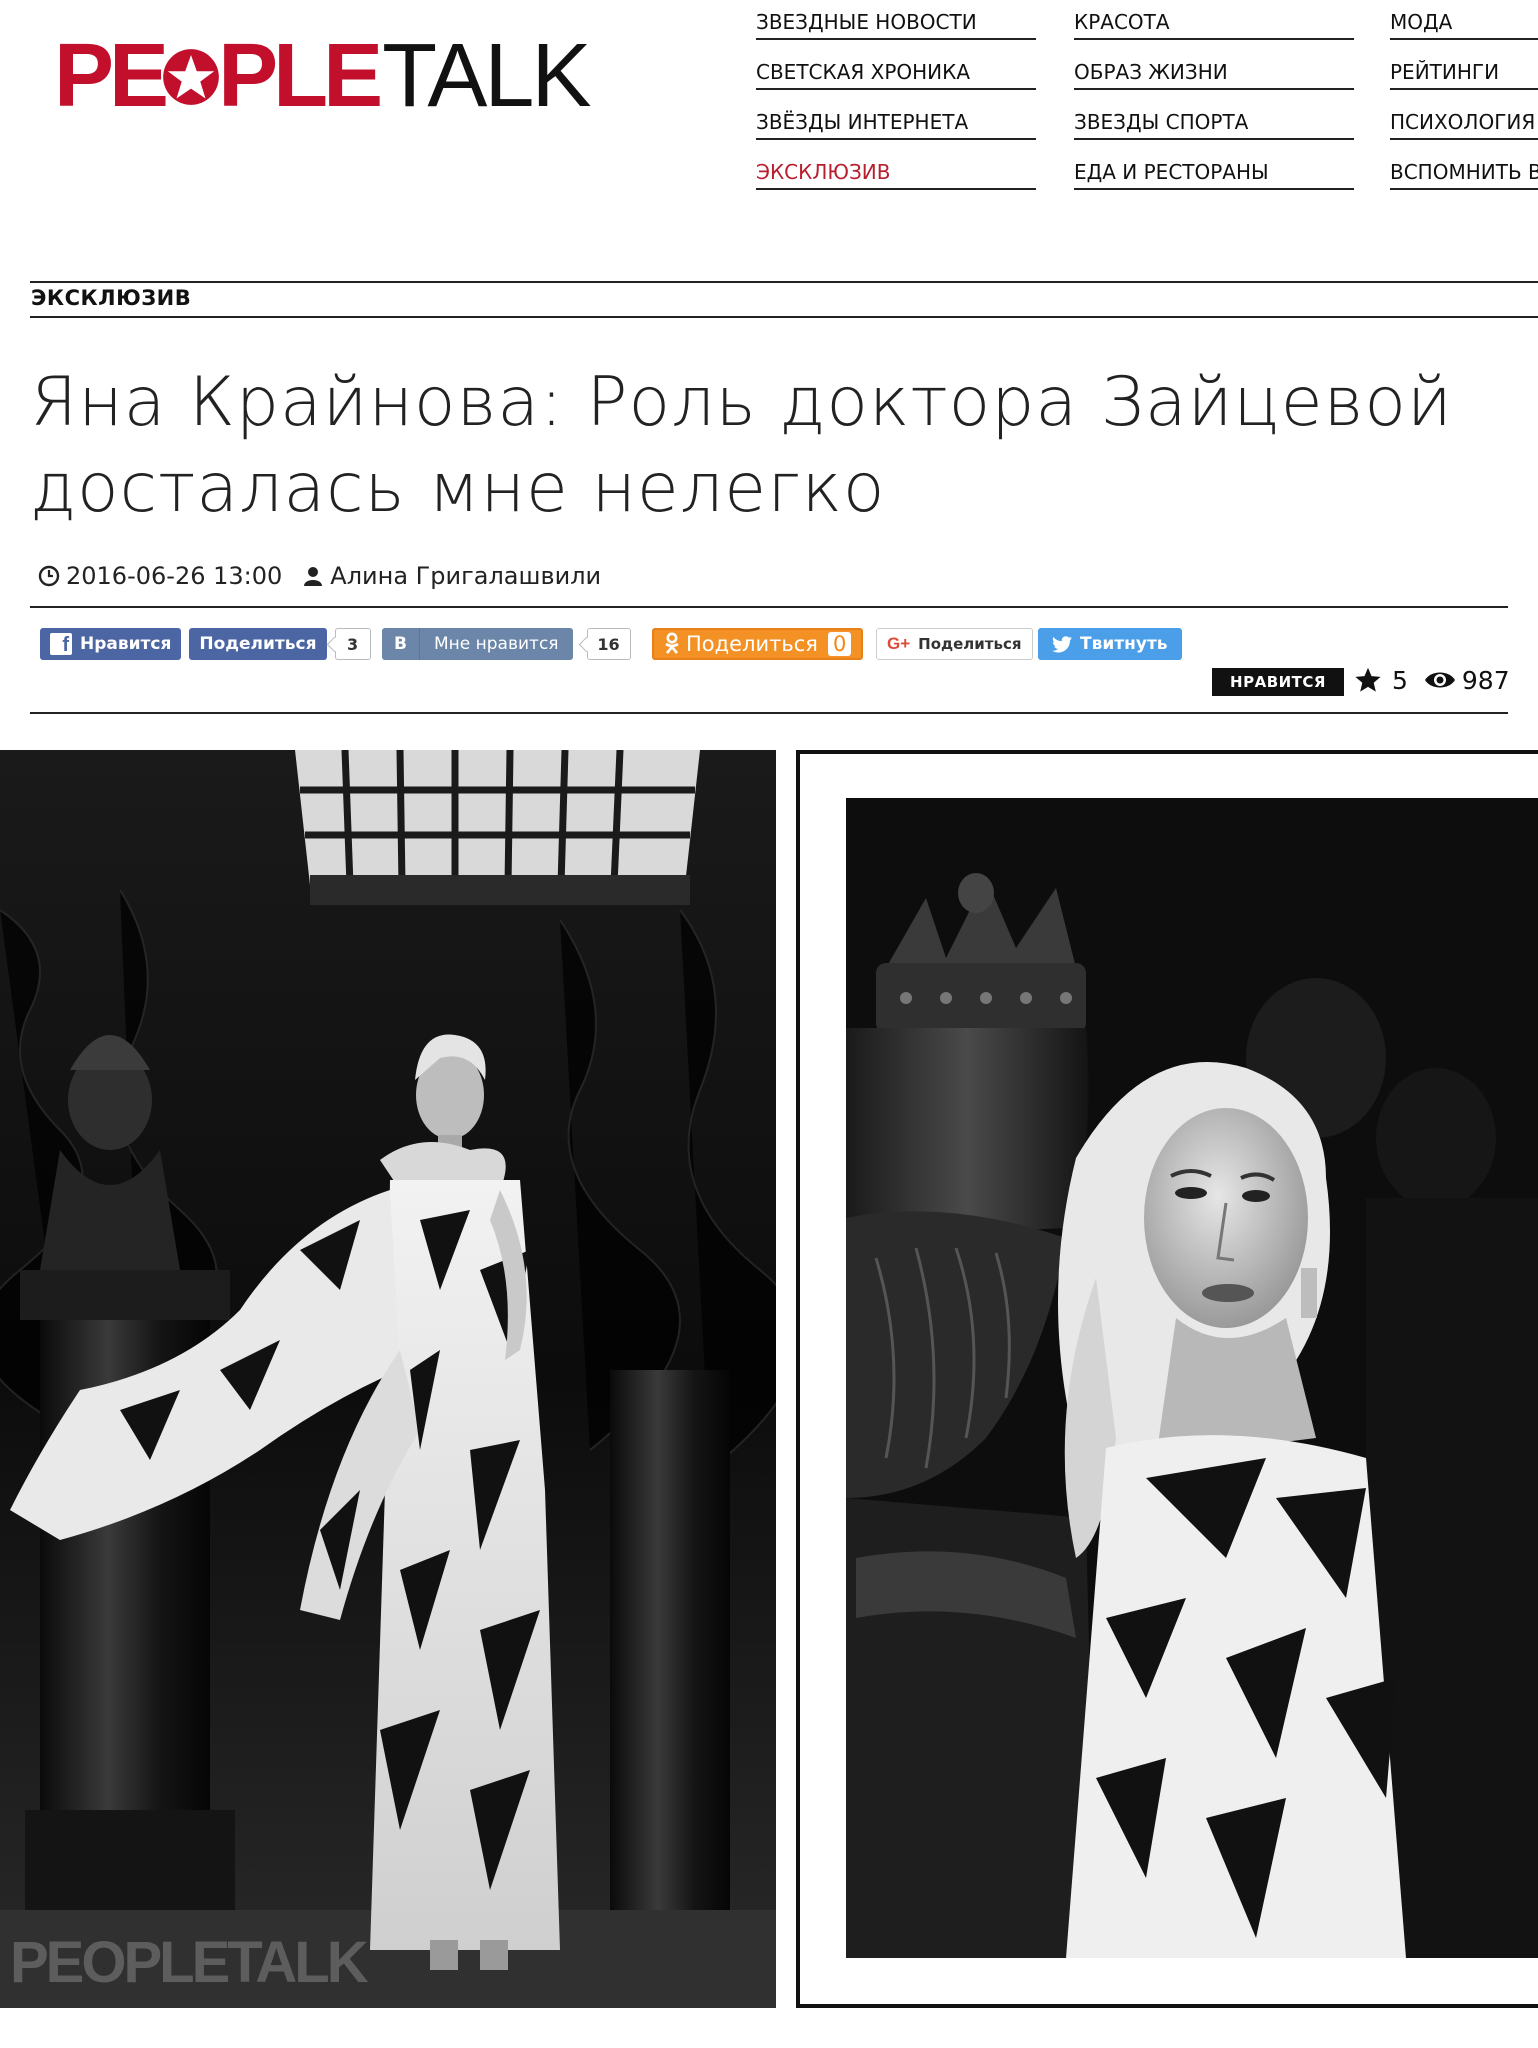  What do you see at coordinates (769, 713) in the screenshot?
I see `share-bottom-rule` at bounding box center [769, 713].